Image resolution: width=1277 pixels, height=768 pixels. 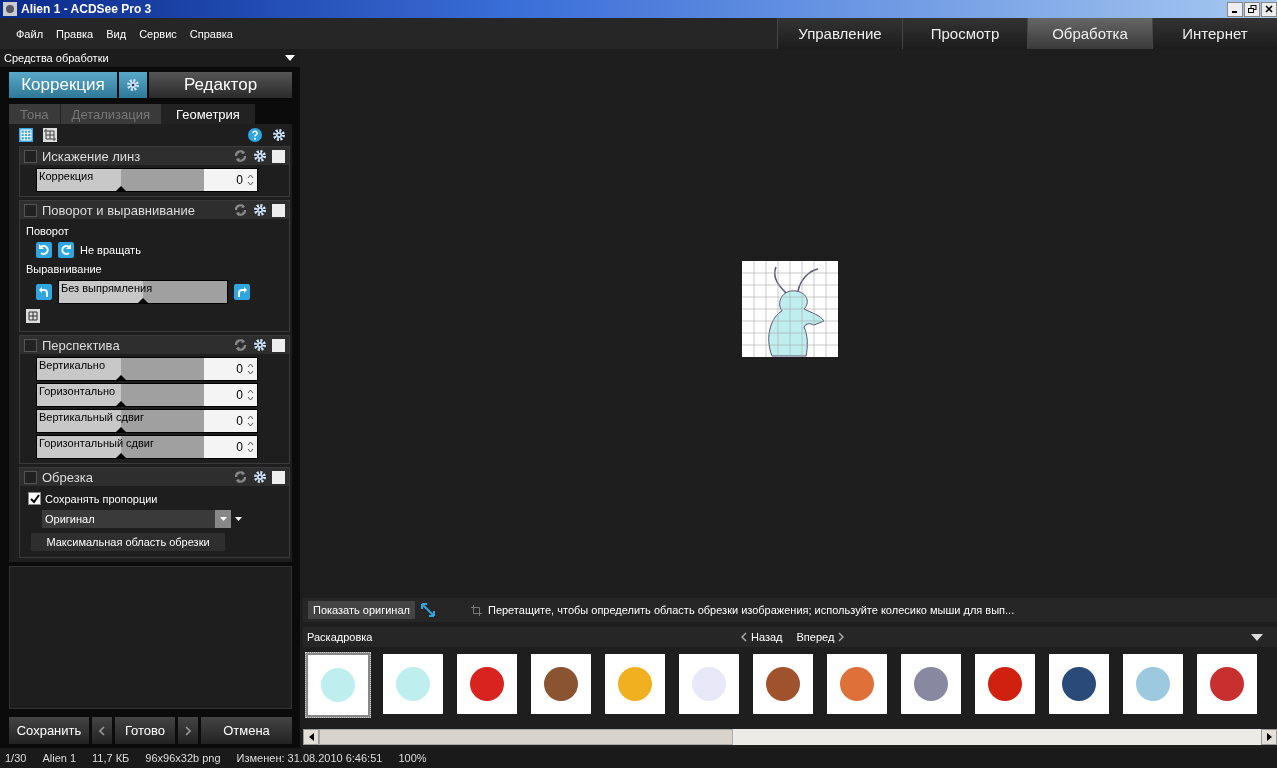 What do you see at coordinates (33, 316) in the screenshot?
I see `grid-overlay-icon` at bounding box center [33, 316].